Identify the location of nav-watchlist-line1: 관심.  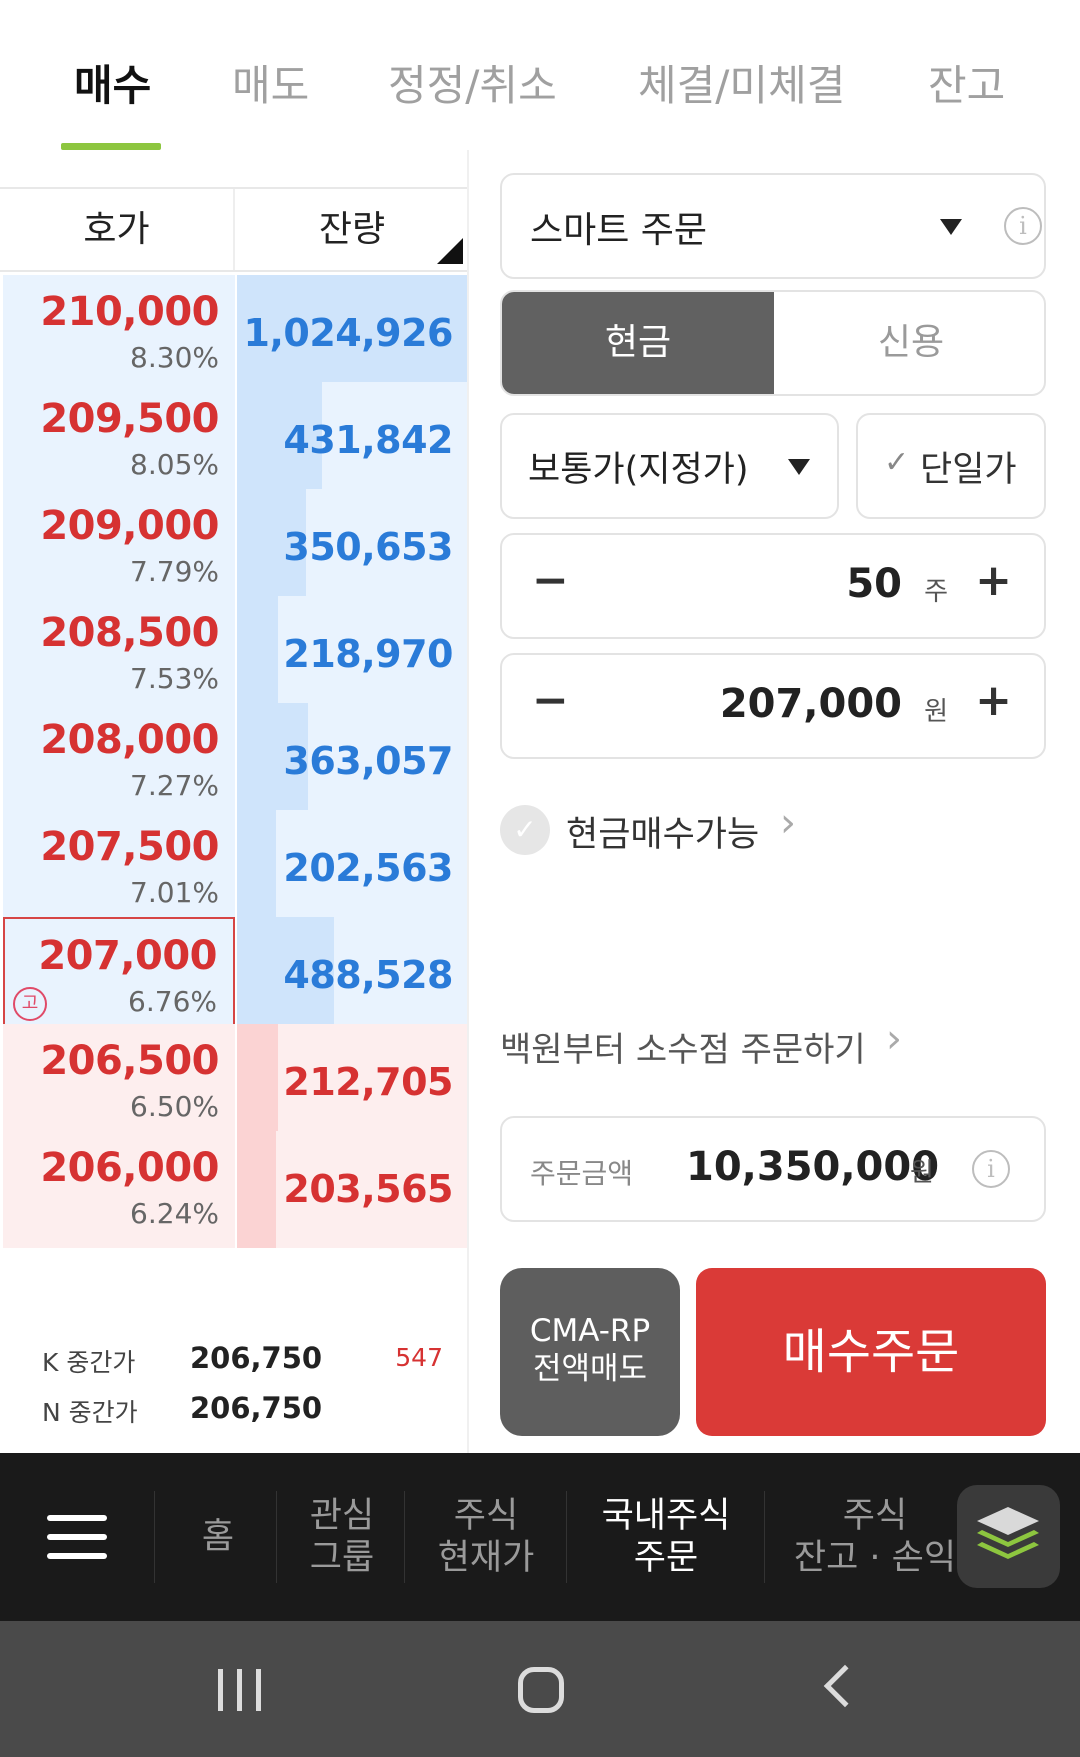
(342, 1516).